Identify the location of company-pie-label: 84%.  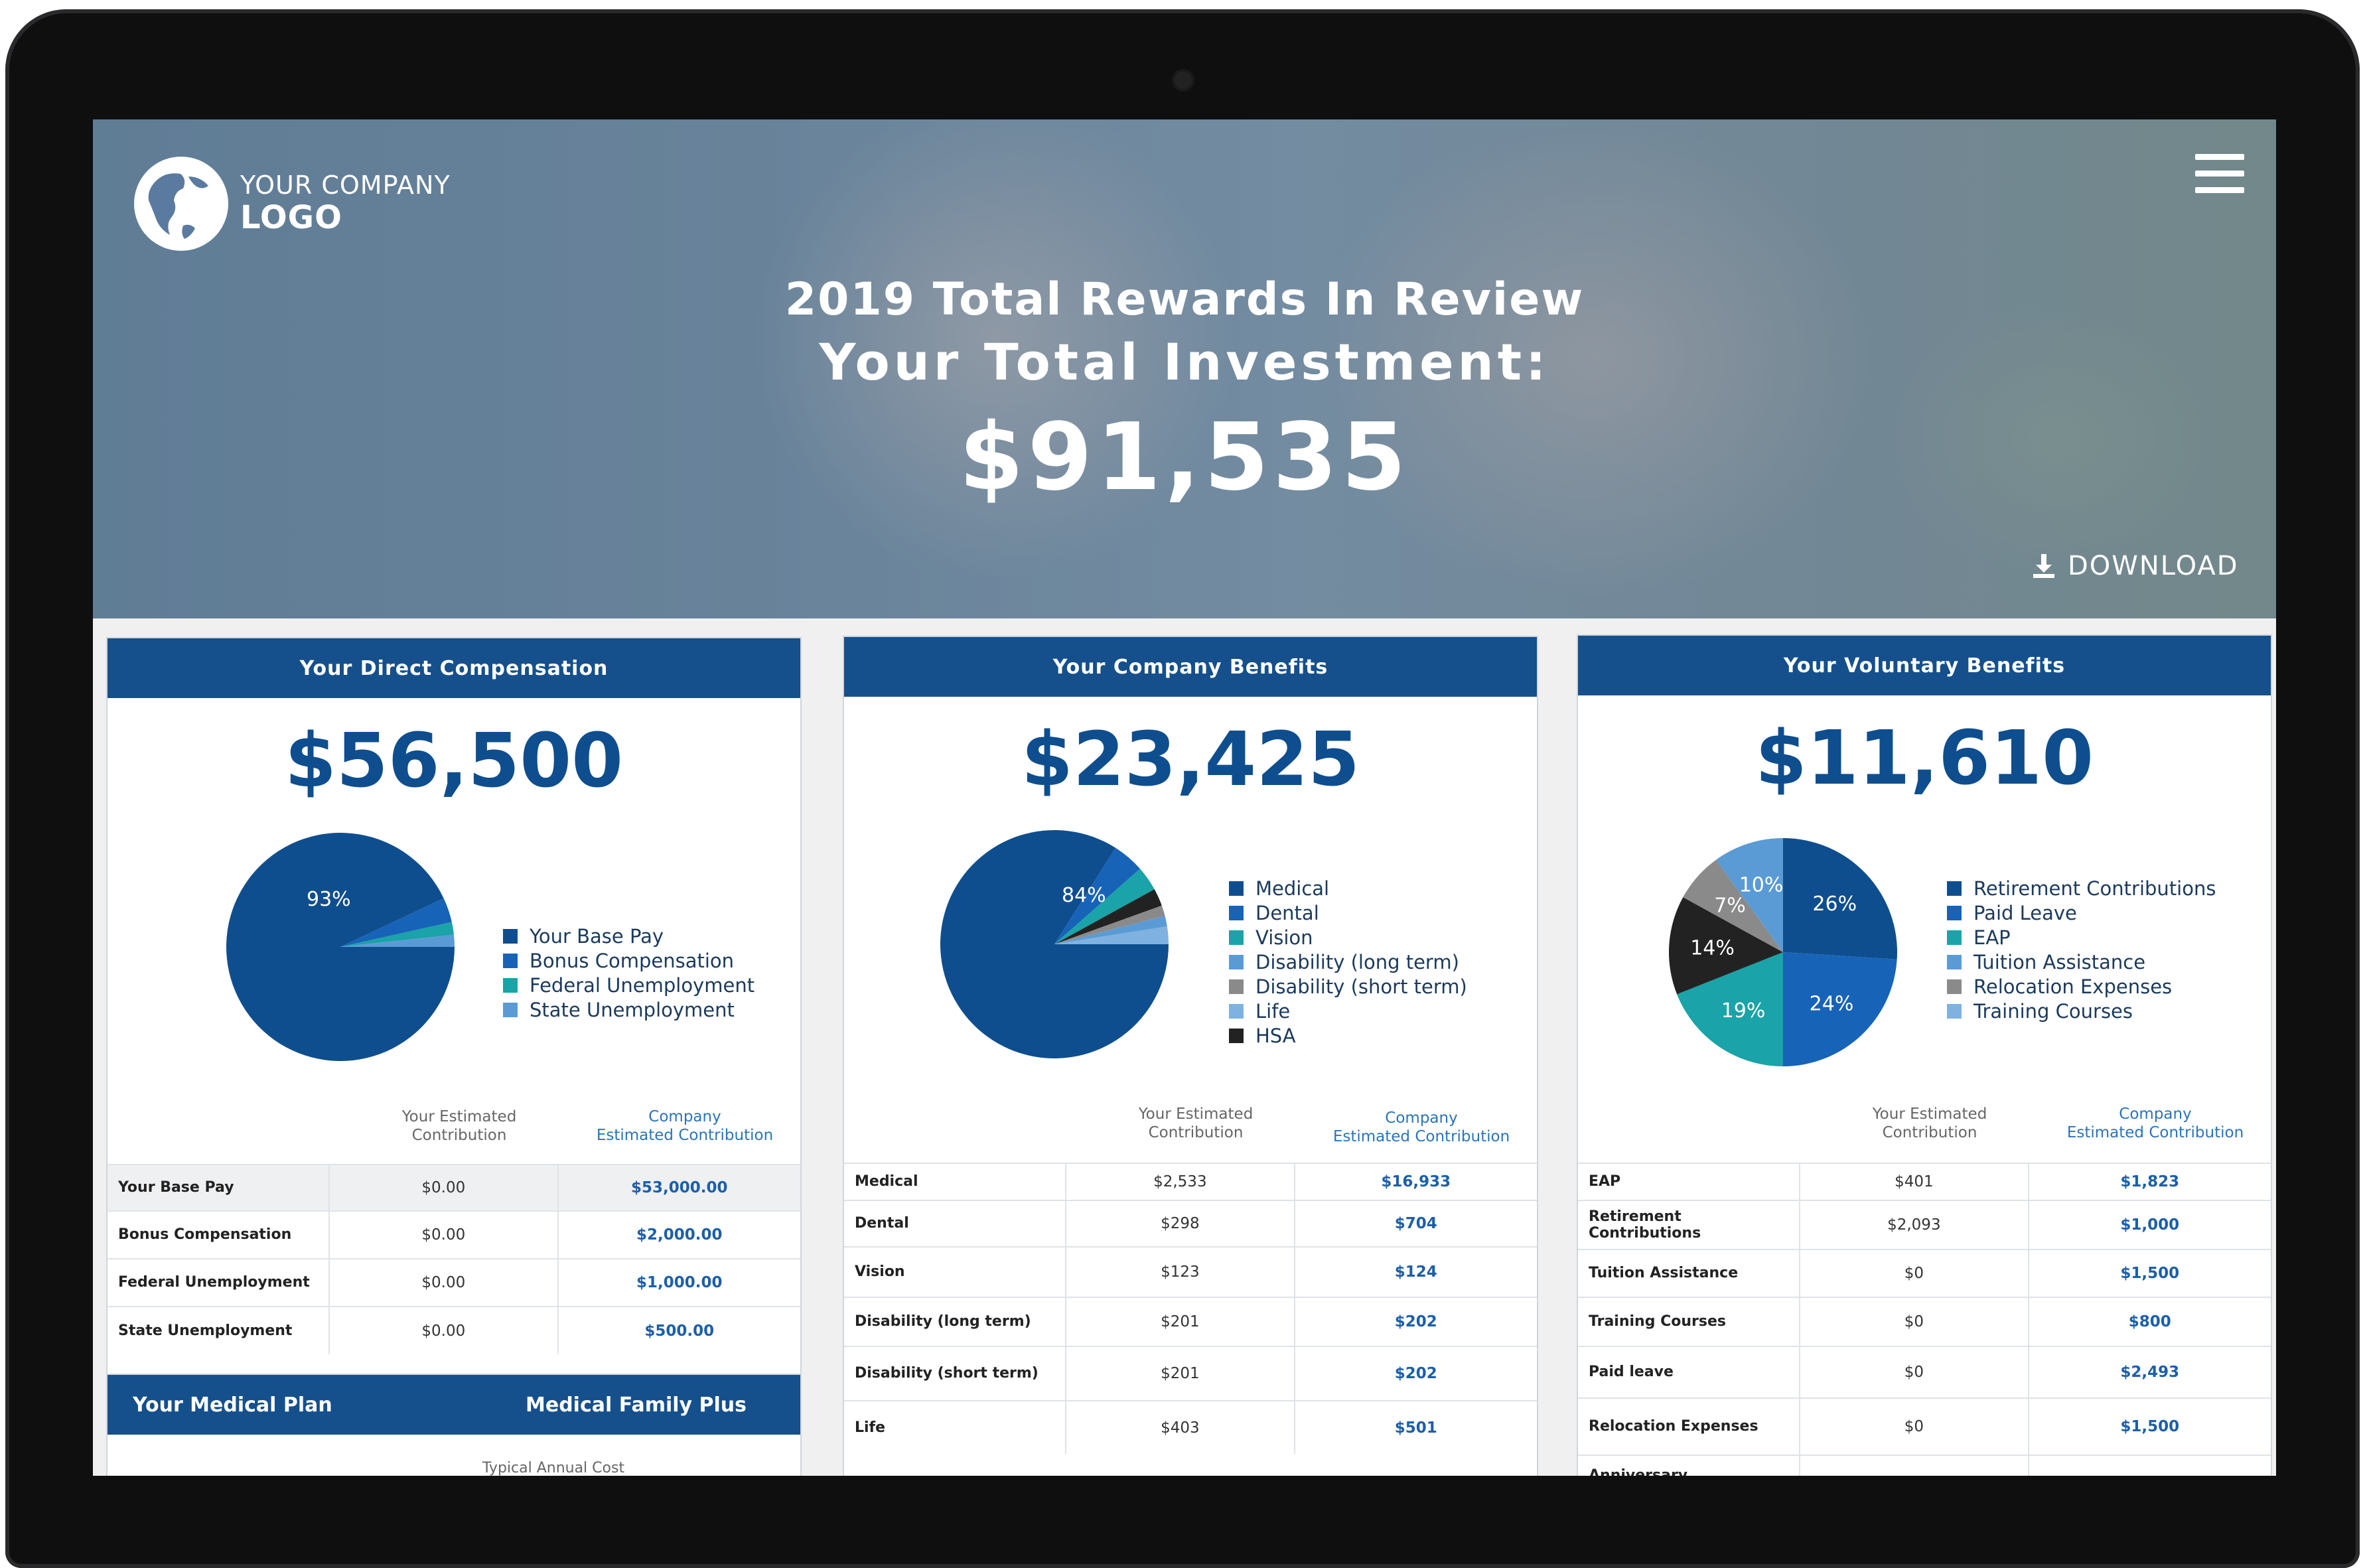
(1084, 895).